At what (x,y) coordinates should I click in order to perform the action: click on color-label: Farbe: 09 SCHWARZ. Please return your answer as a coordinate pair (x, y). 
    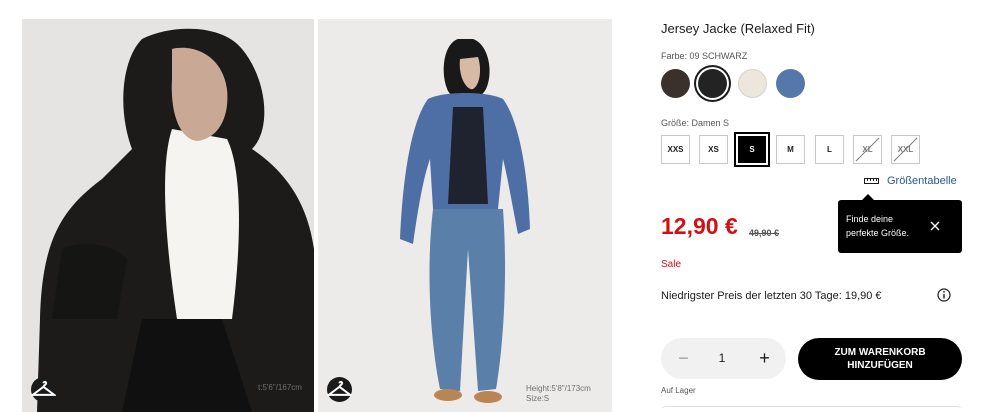
    Looking at the image, I should click on (704, 56).